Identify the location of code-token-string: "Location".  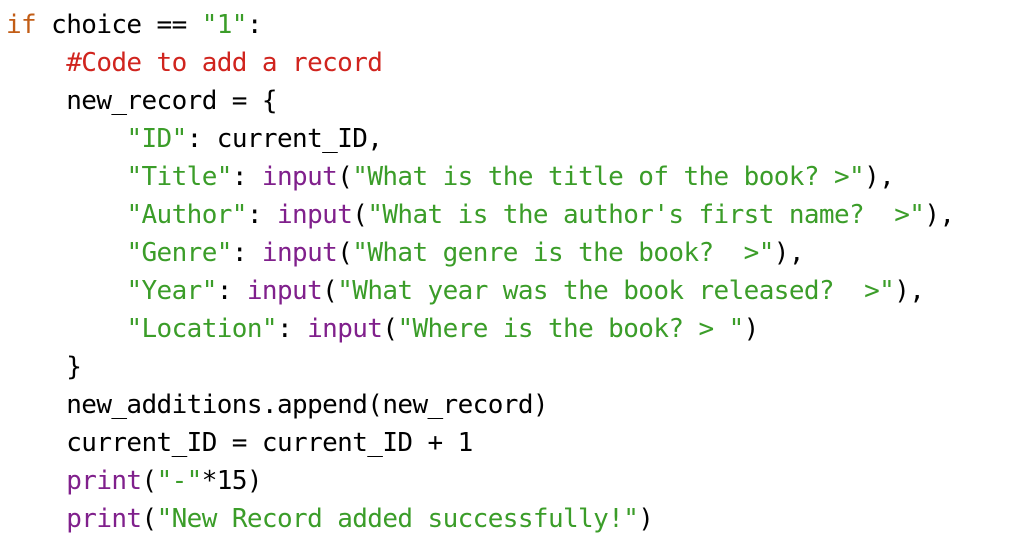
(201, 329).